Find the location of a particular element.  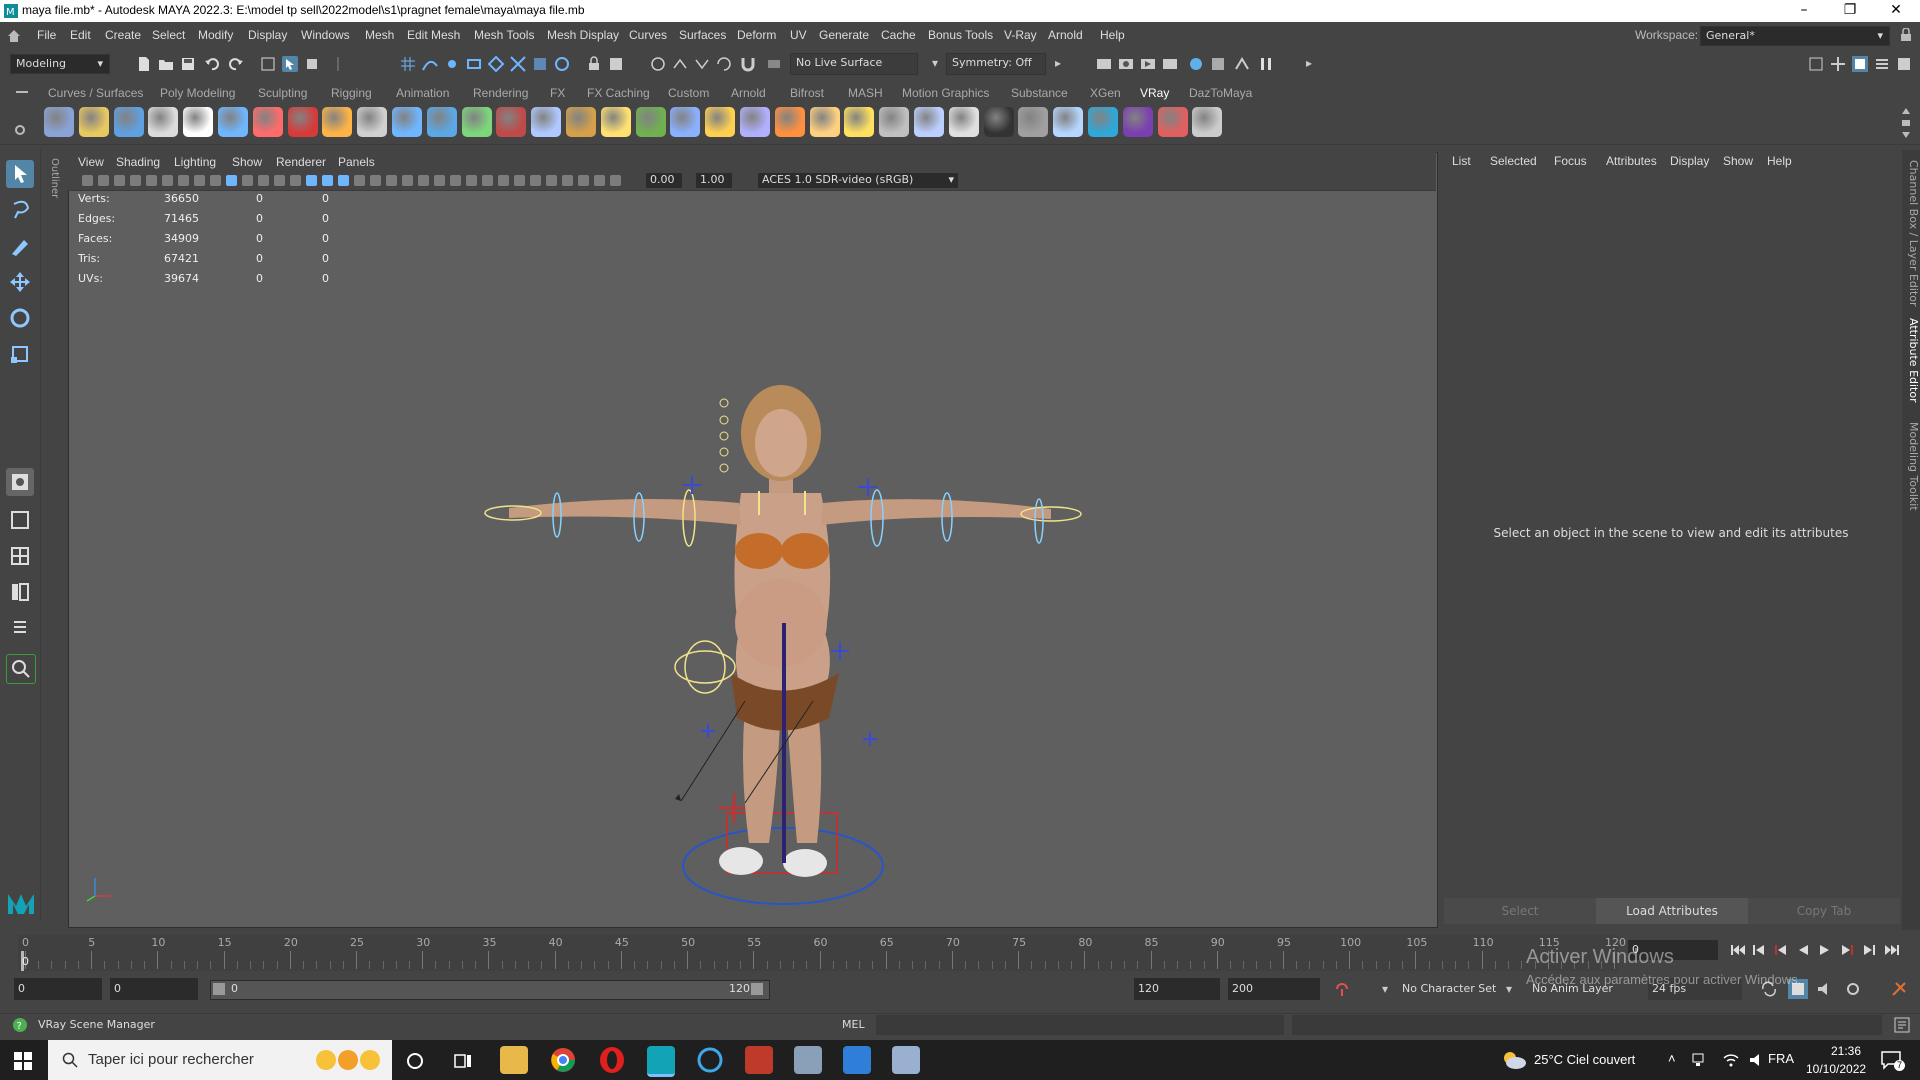

shelf-tab-curves-surfaces: Curves / Surfaces is located at coordinates (95, 93).